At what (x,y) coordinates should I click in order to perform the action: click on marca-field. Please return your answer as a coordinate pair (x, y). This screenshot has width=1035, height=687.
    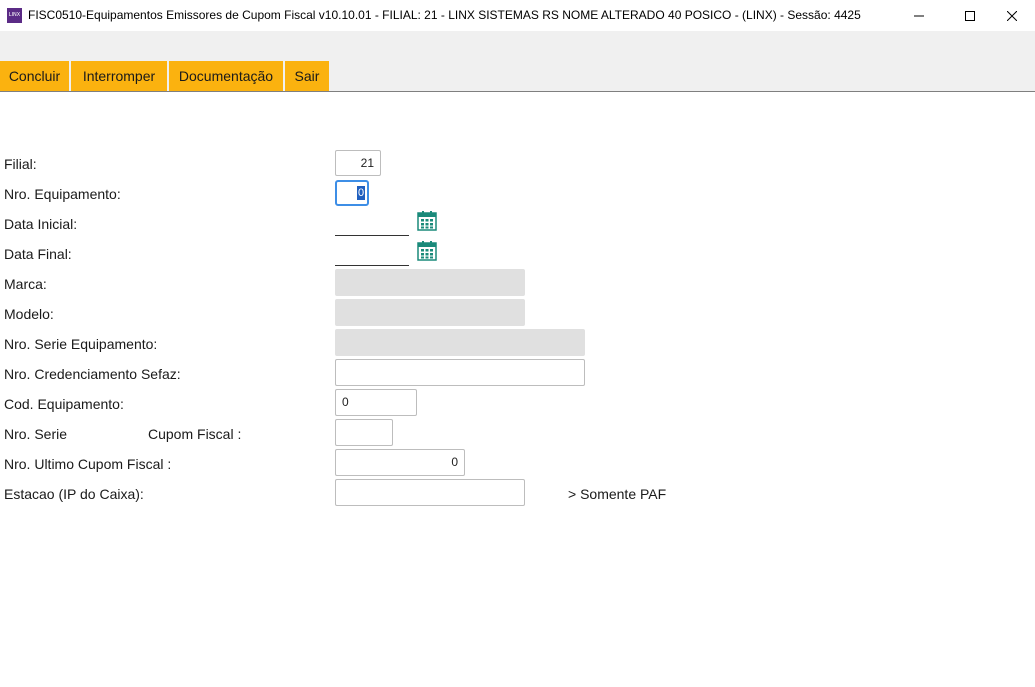
    Looking at the image, I should click on (430, 282).